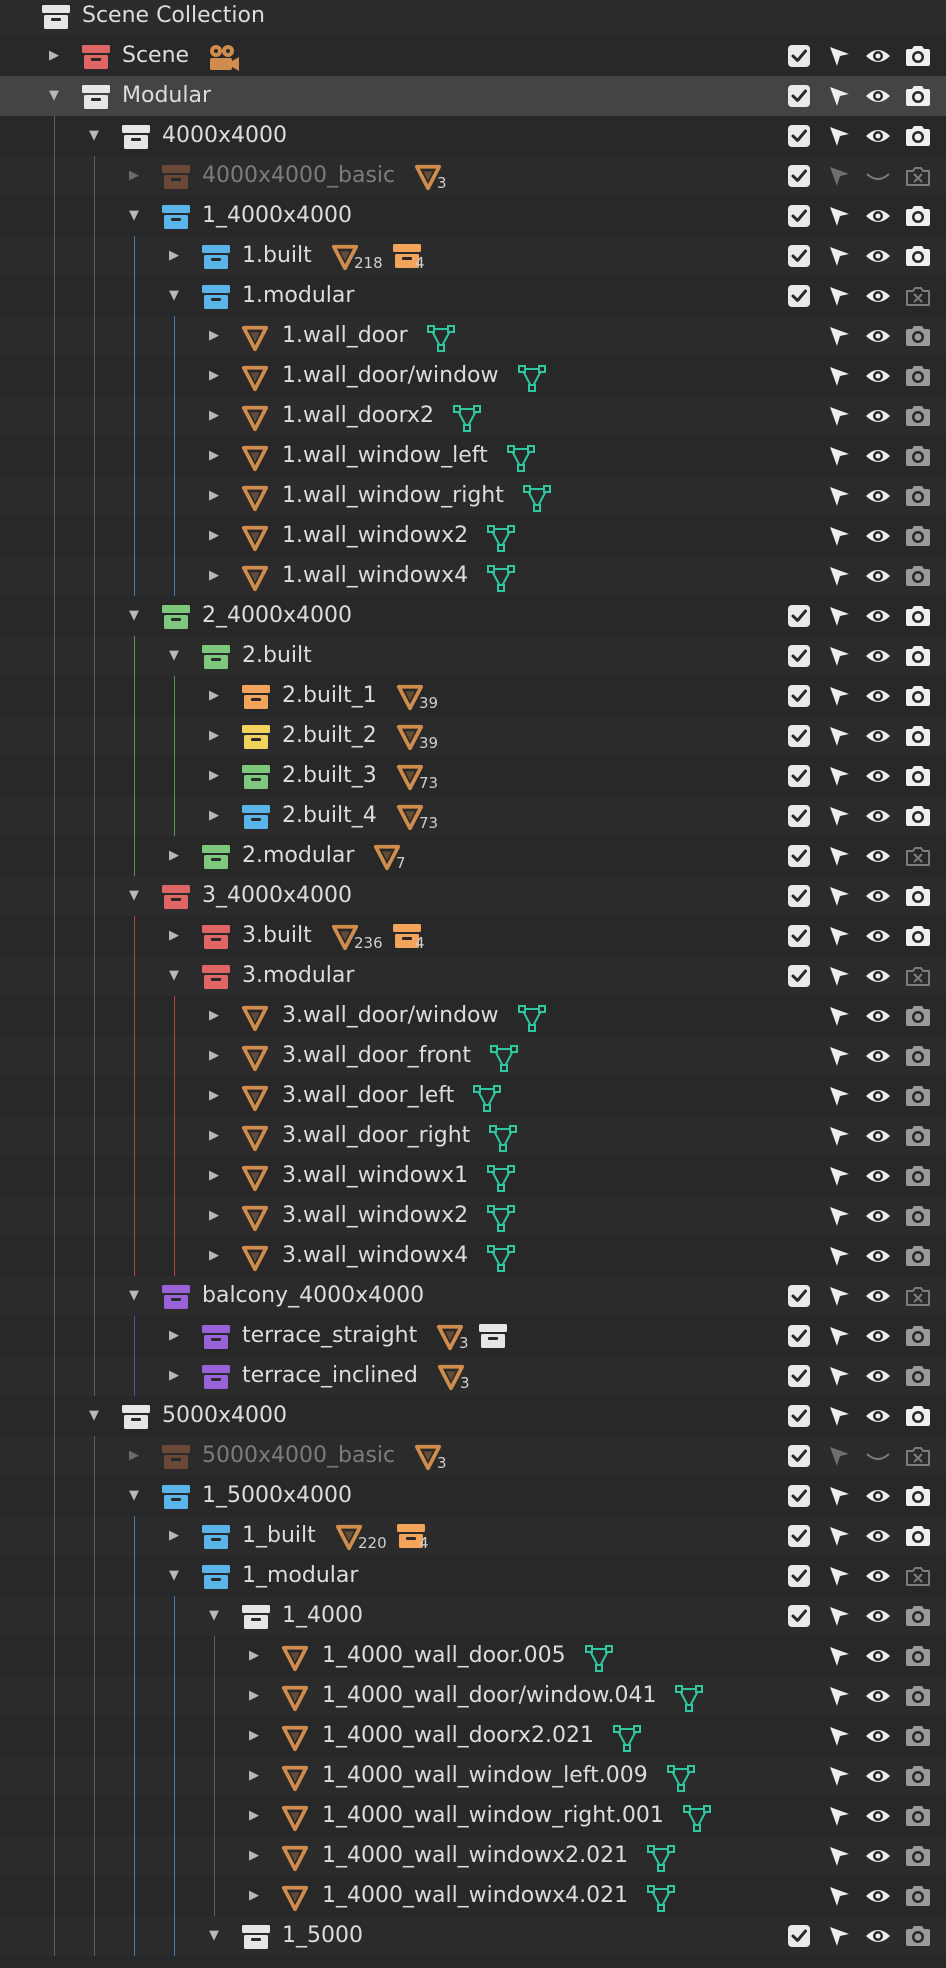  I want to click on outliner-row: ▶ terrace_inclined 3, so click(473, 1376).